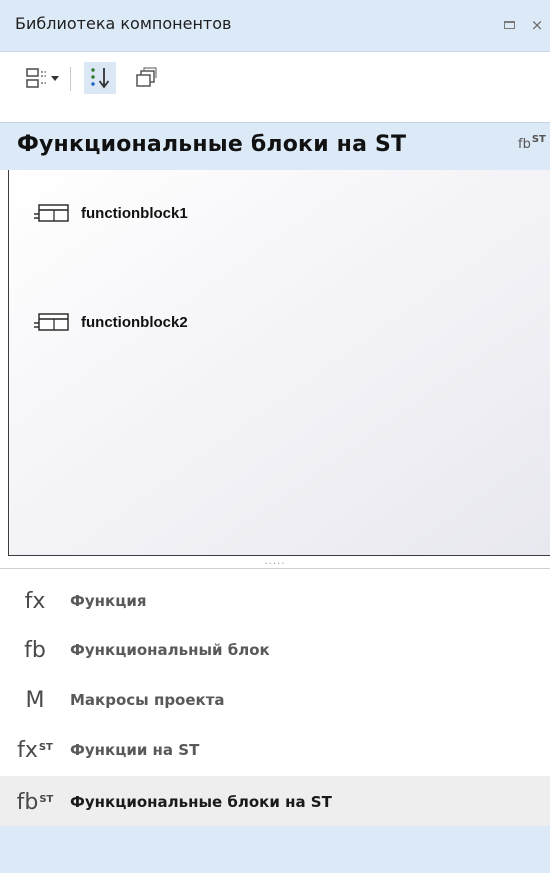 Image resolution: width=550 pixels, height=873 pixels. I want to click on maximize-icon, so click(509, 25).